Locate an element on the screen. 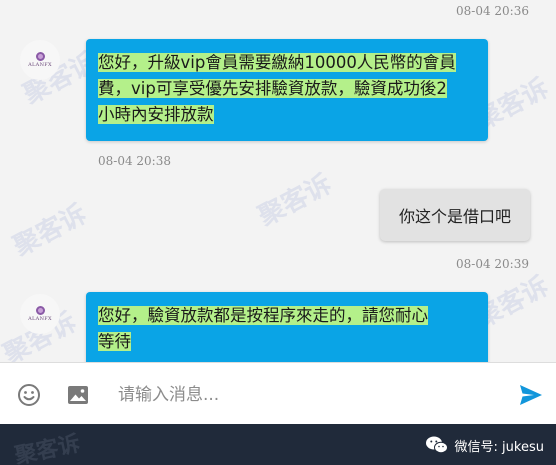 The height and width of the screenshot is (465, 556). message-input-bar is located at coordinates (278, 393).